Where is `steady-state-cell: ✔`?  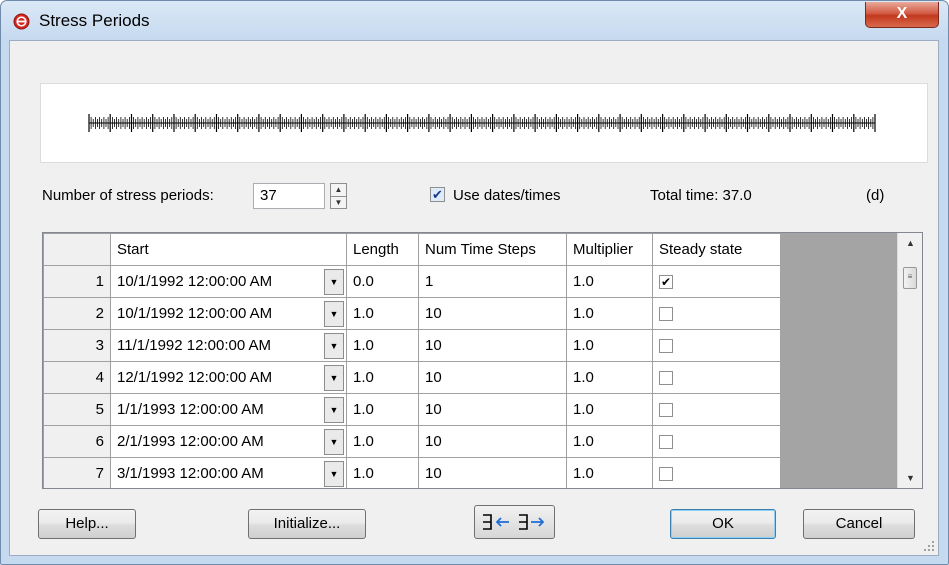 steady-state-cell: ✔ is located at coordinates (716, 281).